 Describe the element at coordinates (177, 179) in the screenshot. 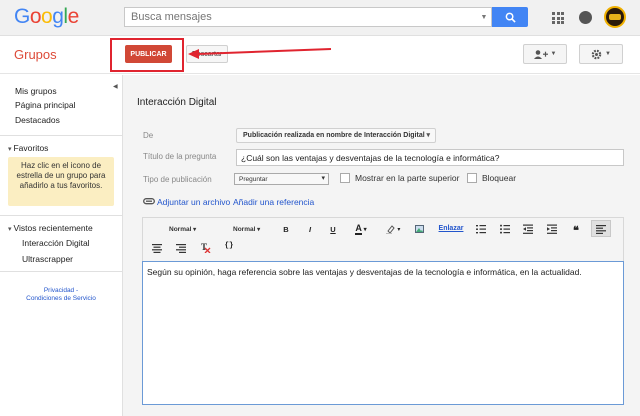

I see `post-type-label: Tipo de publicación` at that location.